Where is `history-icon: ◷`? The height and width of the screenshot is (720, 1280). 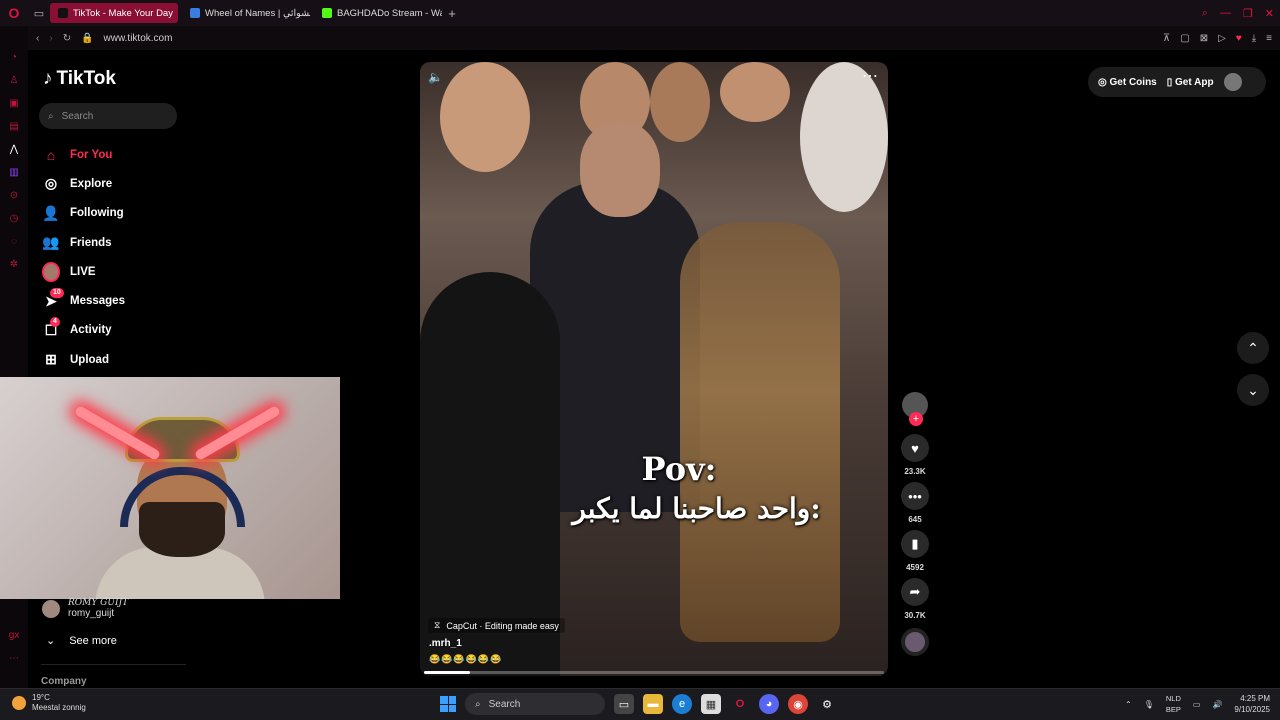
history-icon: ◷ is located at coordinates (14, 218).